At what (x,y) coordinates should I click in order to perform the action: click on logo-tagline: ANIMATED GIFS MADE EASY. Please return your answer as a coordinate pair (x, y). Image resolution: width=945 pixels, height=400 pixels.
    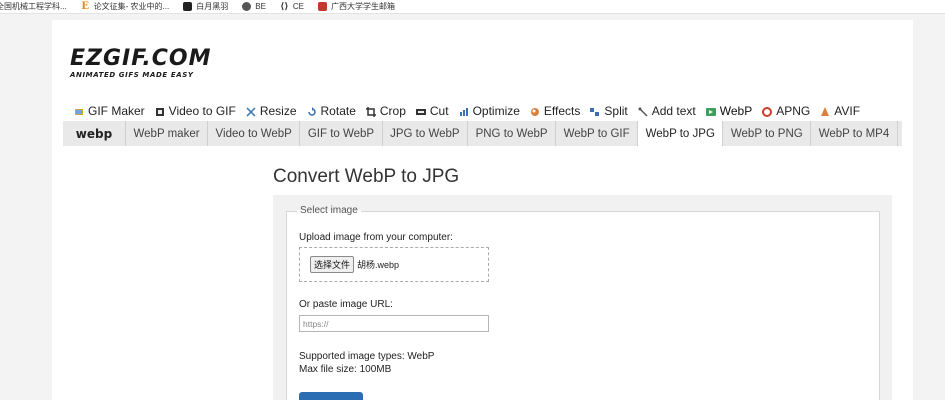
    Looking at the image, I should click on (132, 75).